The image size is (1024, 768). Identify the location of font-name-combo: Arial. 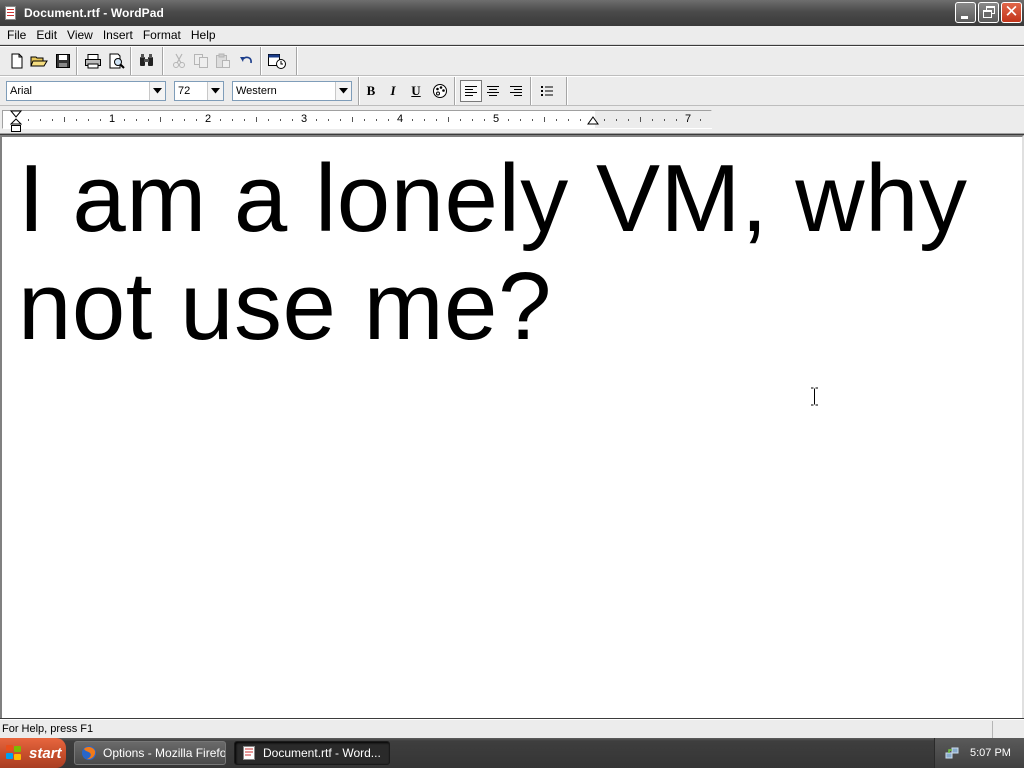
(86, 91).